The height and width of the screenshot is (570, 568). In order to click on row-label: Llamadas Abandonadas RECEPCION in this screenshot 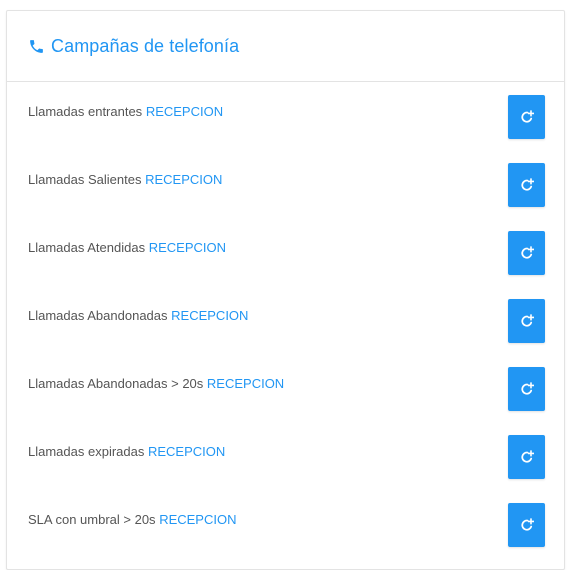, I will do `click(138, 315)`.